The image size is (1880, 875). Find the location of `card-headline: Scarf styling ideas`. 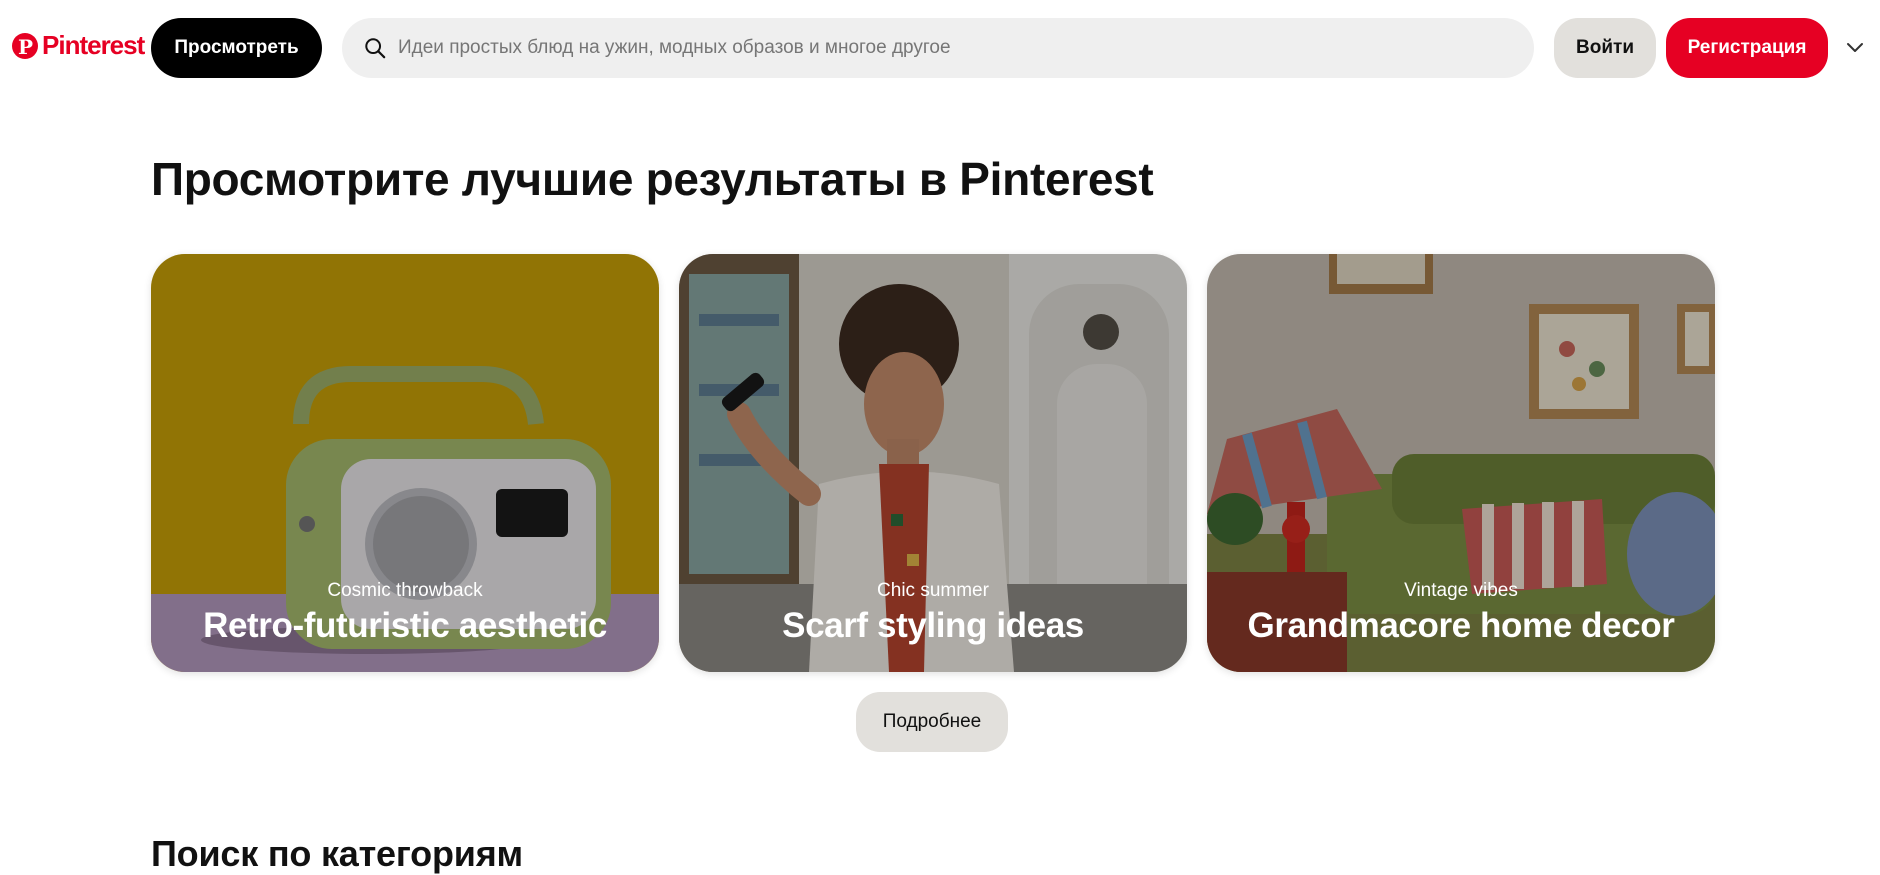

card-headline: Scarf styling ideas is located at coordinates (933, 625).